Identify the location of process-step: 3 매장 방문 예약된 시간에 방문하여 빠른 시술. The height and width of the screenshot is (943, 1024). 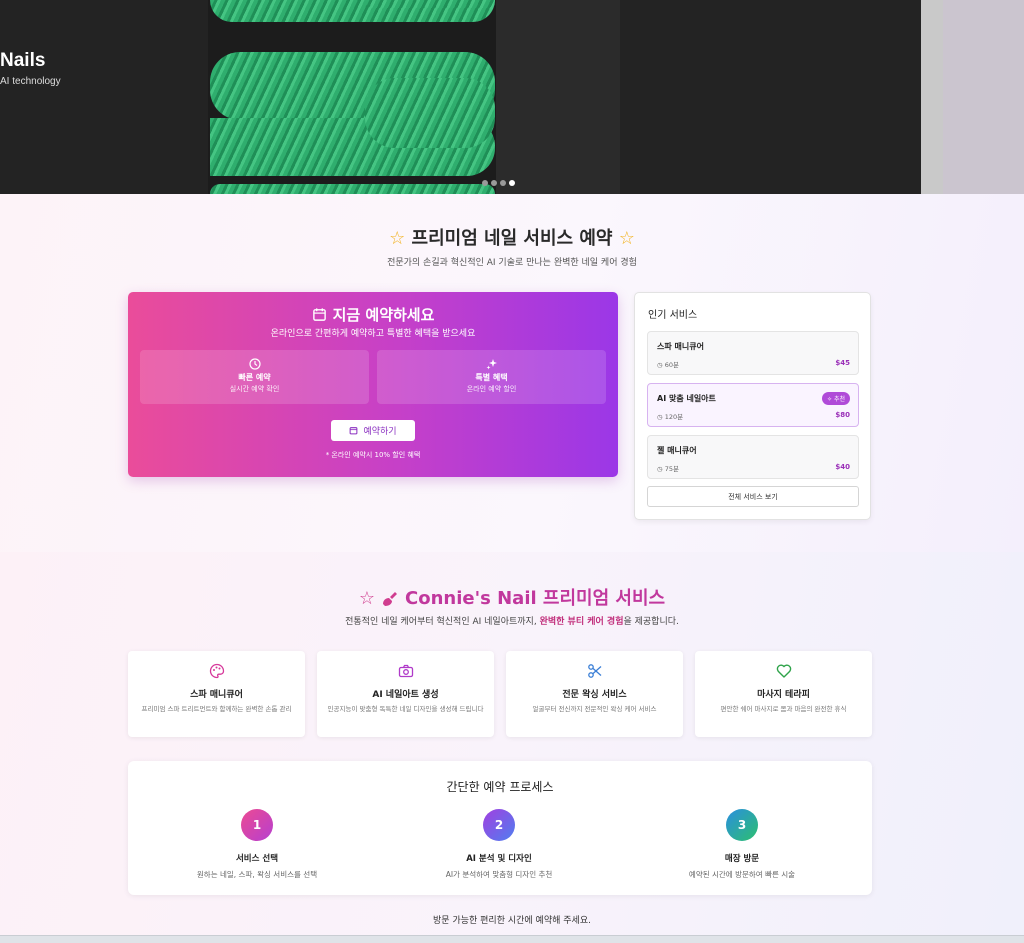
(742, 844).